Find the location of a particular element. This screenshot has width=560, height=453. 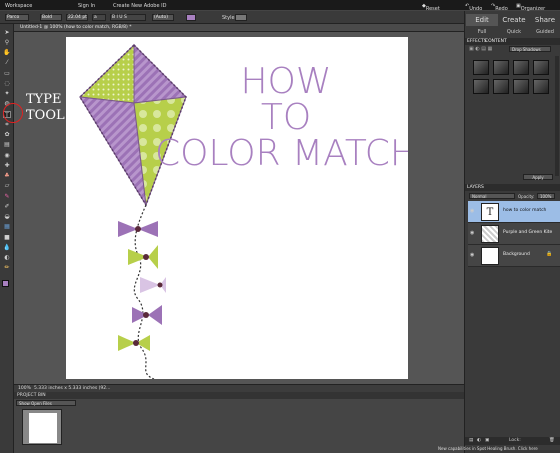

gradient-tool-icon: ▦ is located at coordinates (7, 226).